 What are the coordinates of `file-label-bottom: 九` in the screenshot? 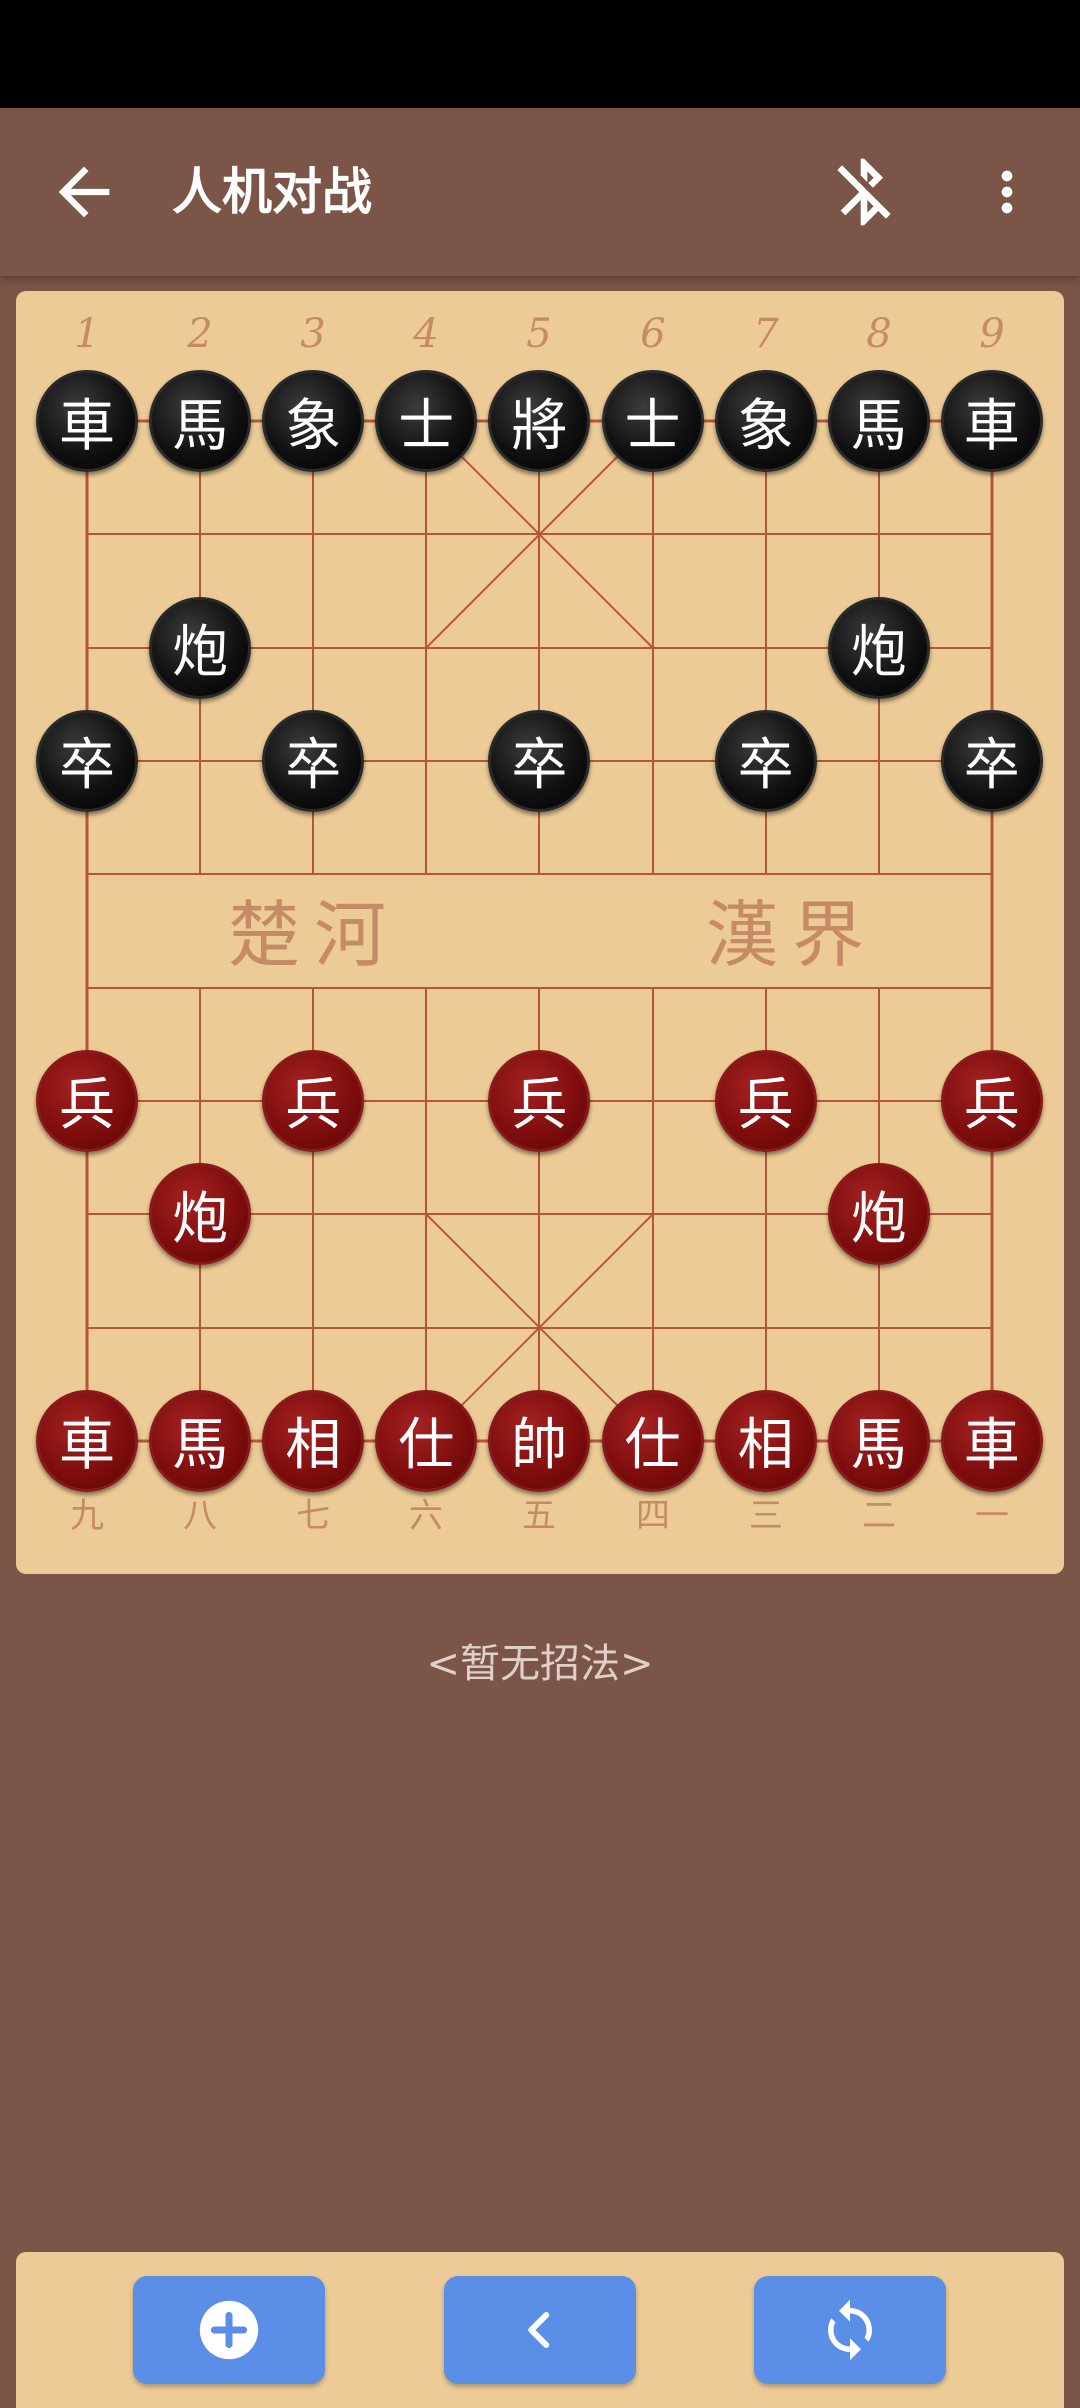 It's located at (87, 1516).